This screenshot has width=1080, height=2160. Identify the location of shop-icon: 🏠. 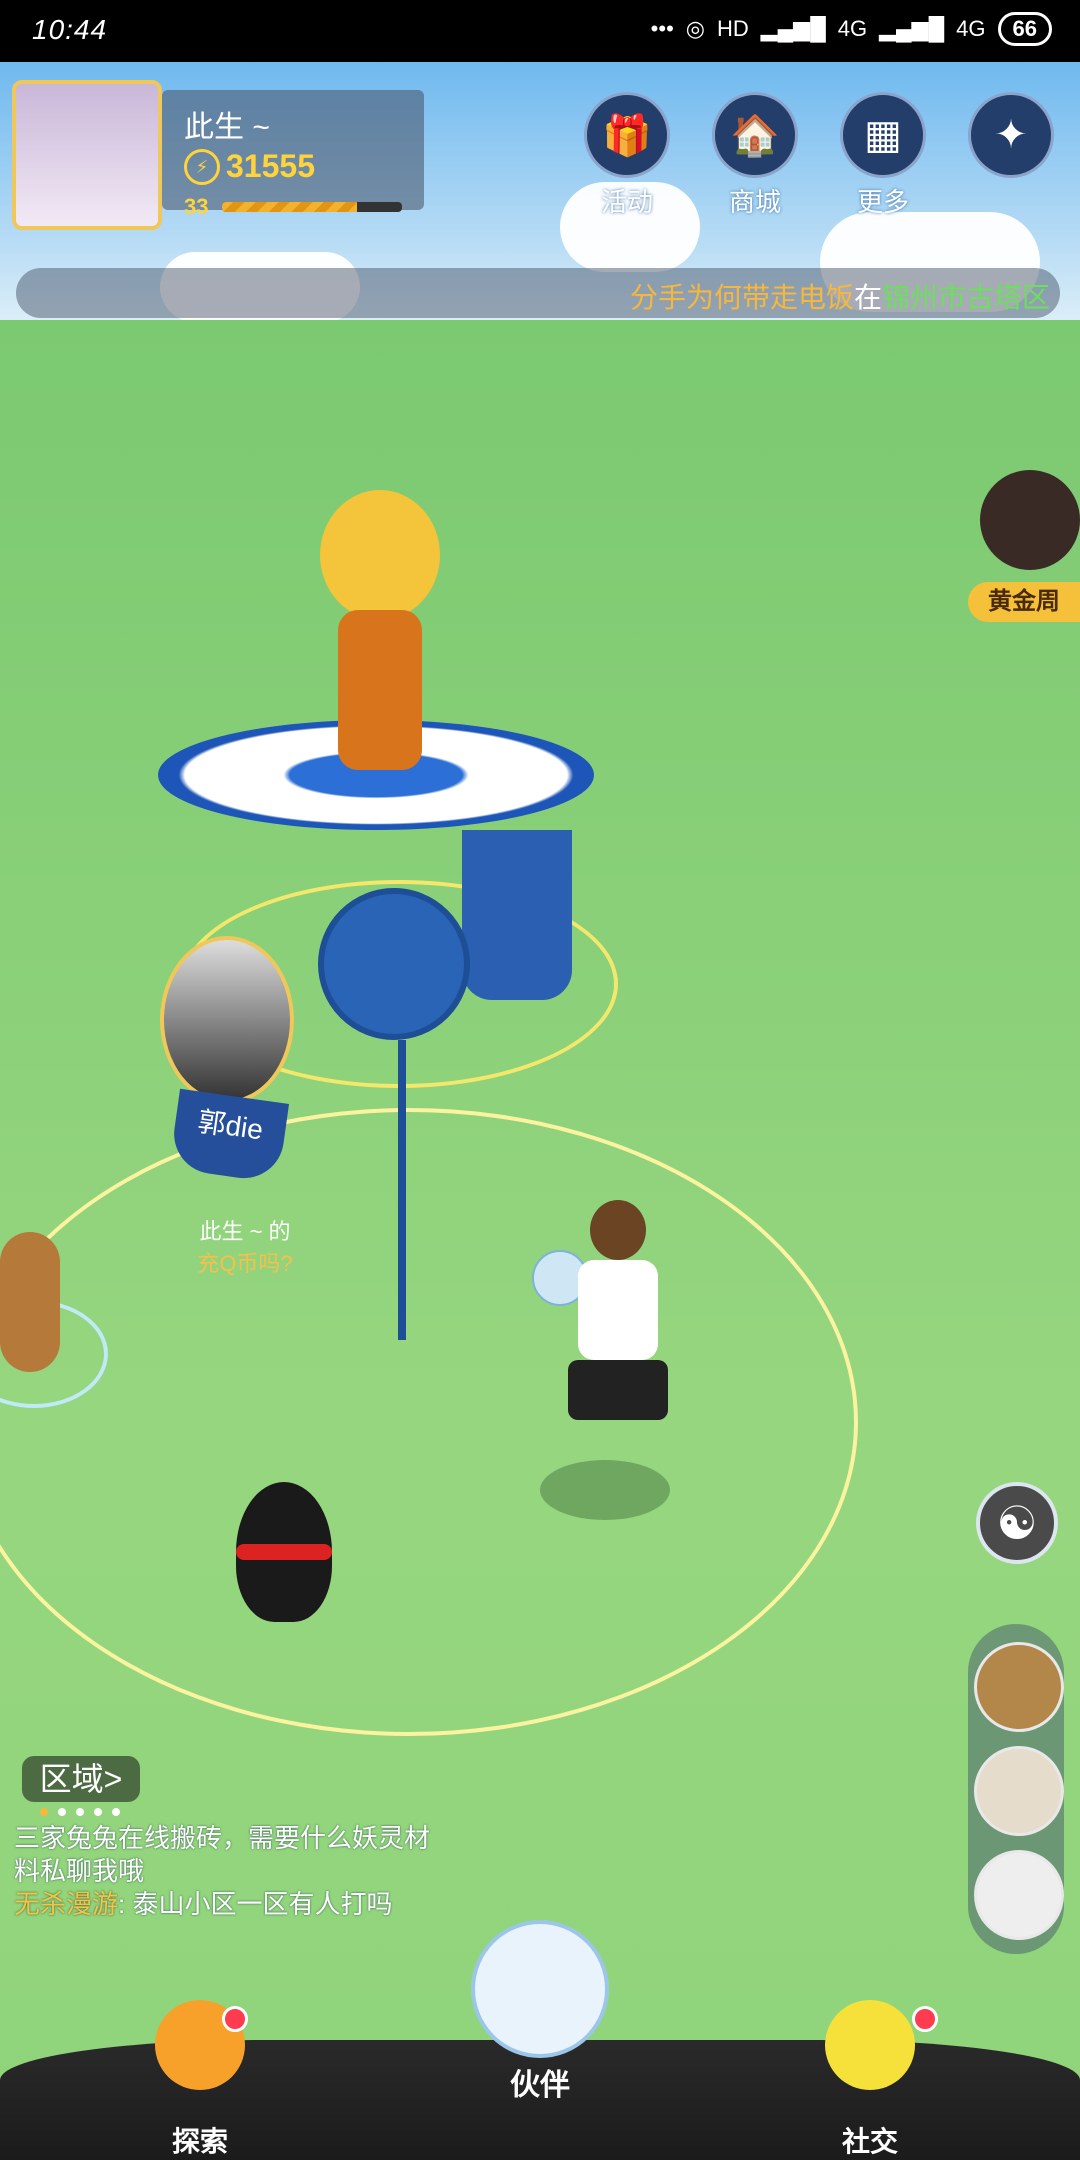
(755, 135).